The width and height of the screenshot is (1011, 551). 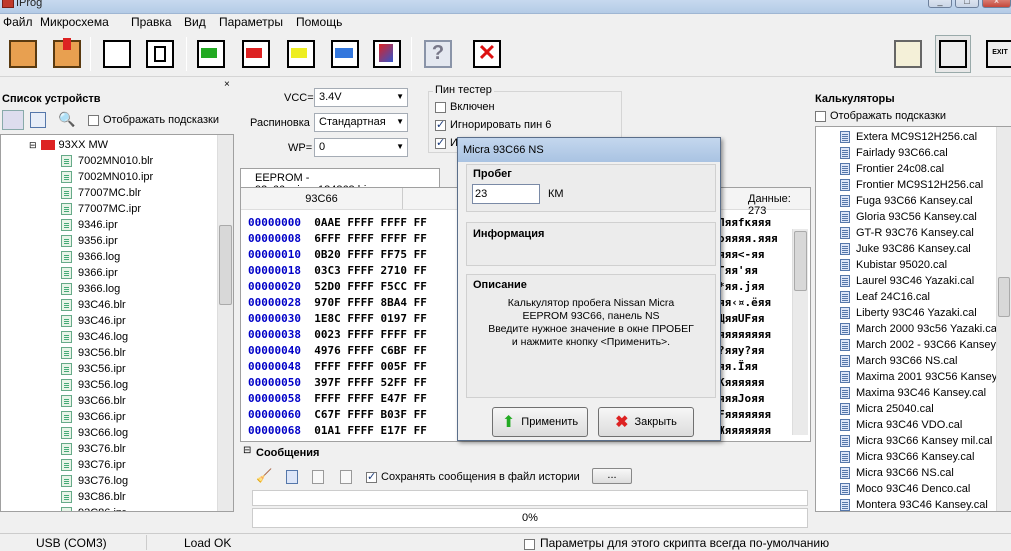 What do you see at coordinates (370, 270) in the screenshot?
I see `hex-values: 03C3 FFFF 2710 FF` at bounding box center [370, 270].